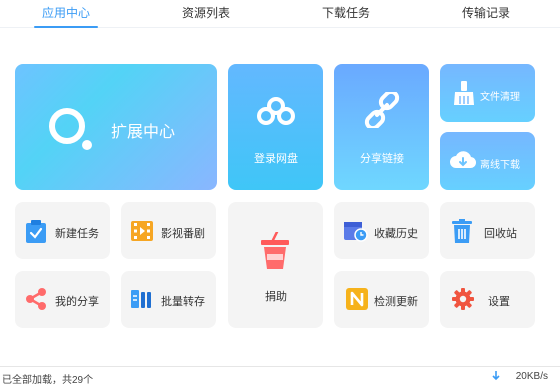 The height and width of the screenshot is (386, 560). I want to click on broom-icon, so click(464, 93).